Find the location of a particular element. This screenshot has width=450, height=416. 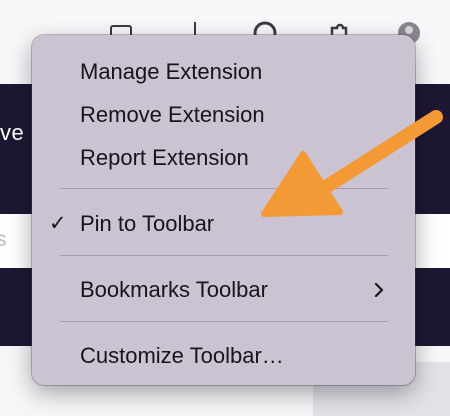

menu-item-remove-extension: Remove Extension is located at coordinates (223, 114).